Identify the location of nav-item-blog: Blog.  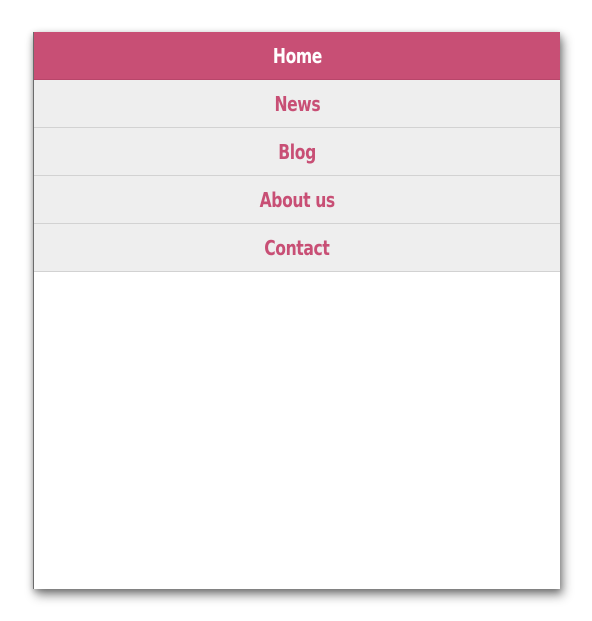
(297, 152).